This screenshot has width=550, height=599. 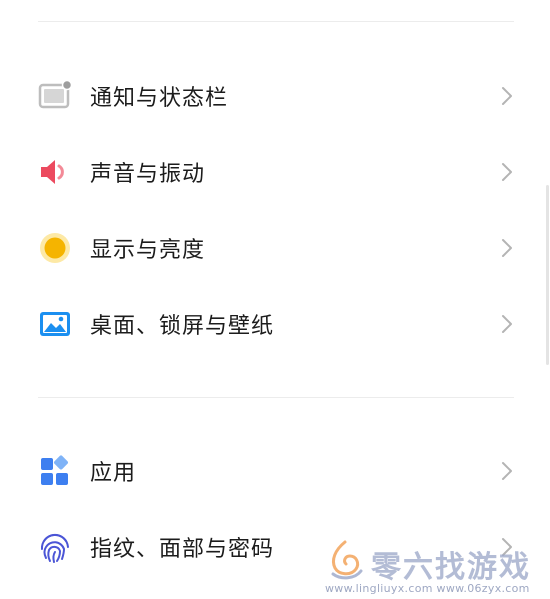 What do you see at coordinates (276, 21) in the screenshot?
I see `top-divider` at bounding box center [276, 21].